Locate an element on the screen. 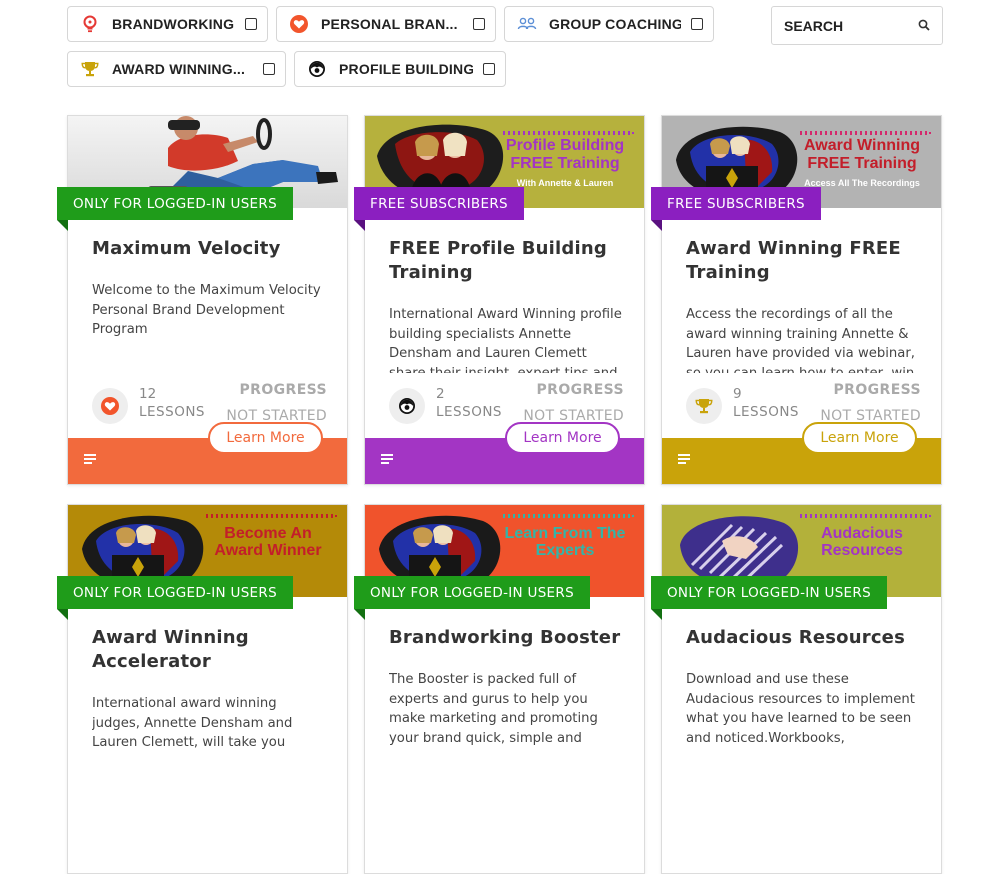  filter-label: GROUP COACHING is located at coordinates (615, 24).